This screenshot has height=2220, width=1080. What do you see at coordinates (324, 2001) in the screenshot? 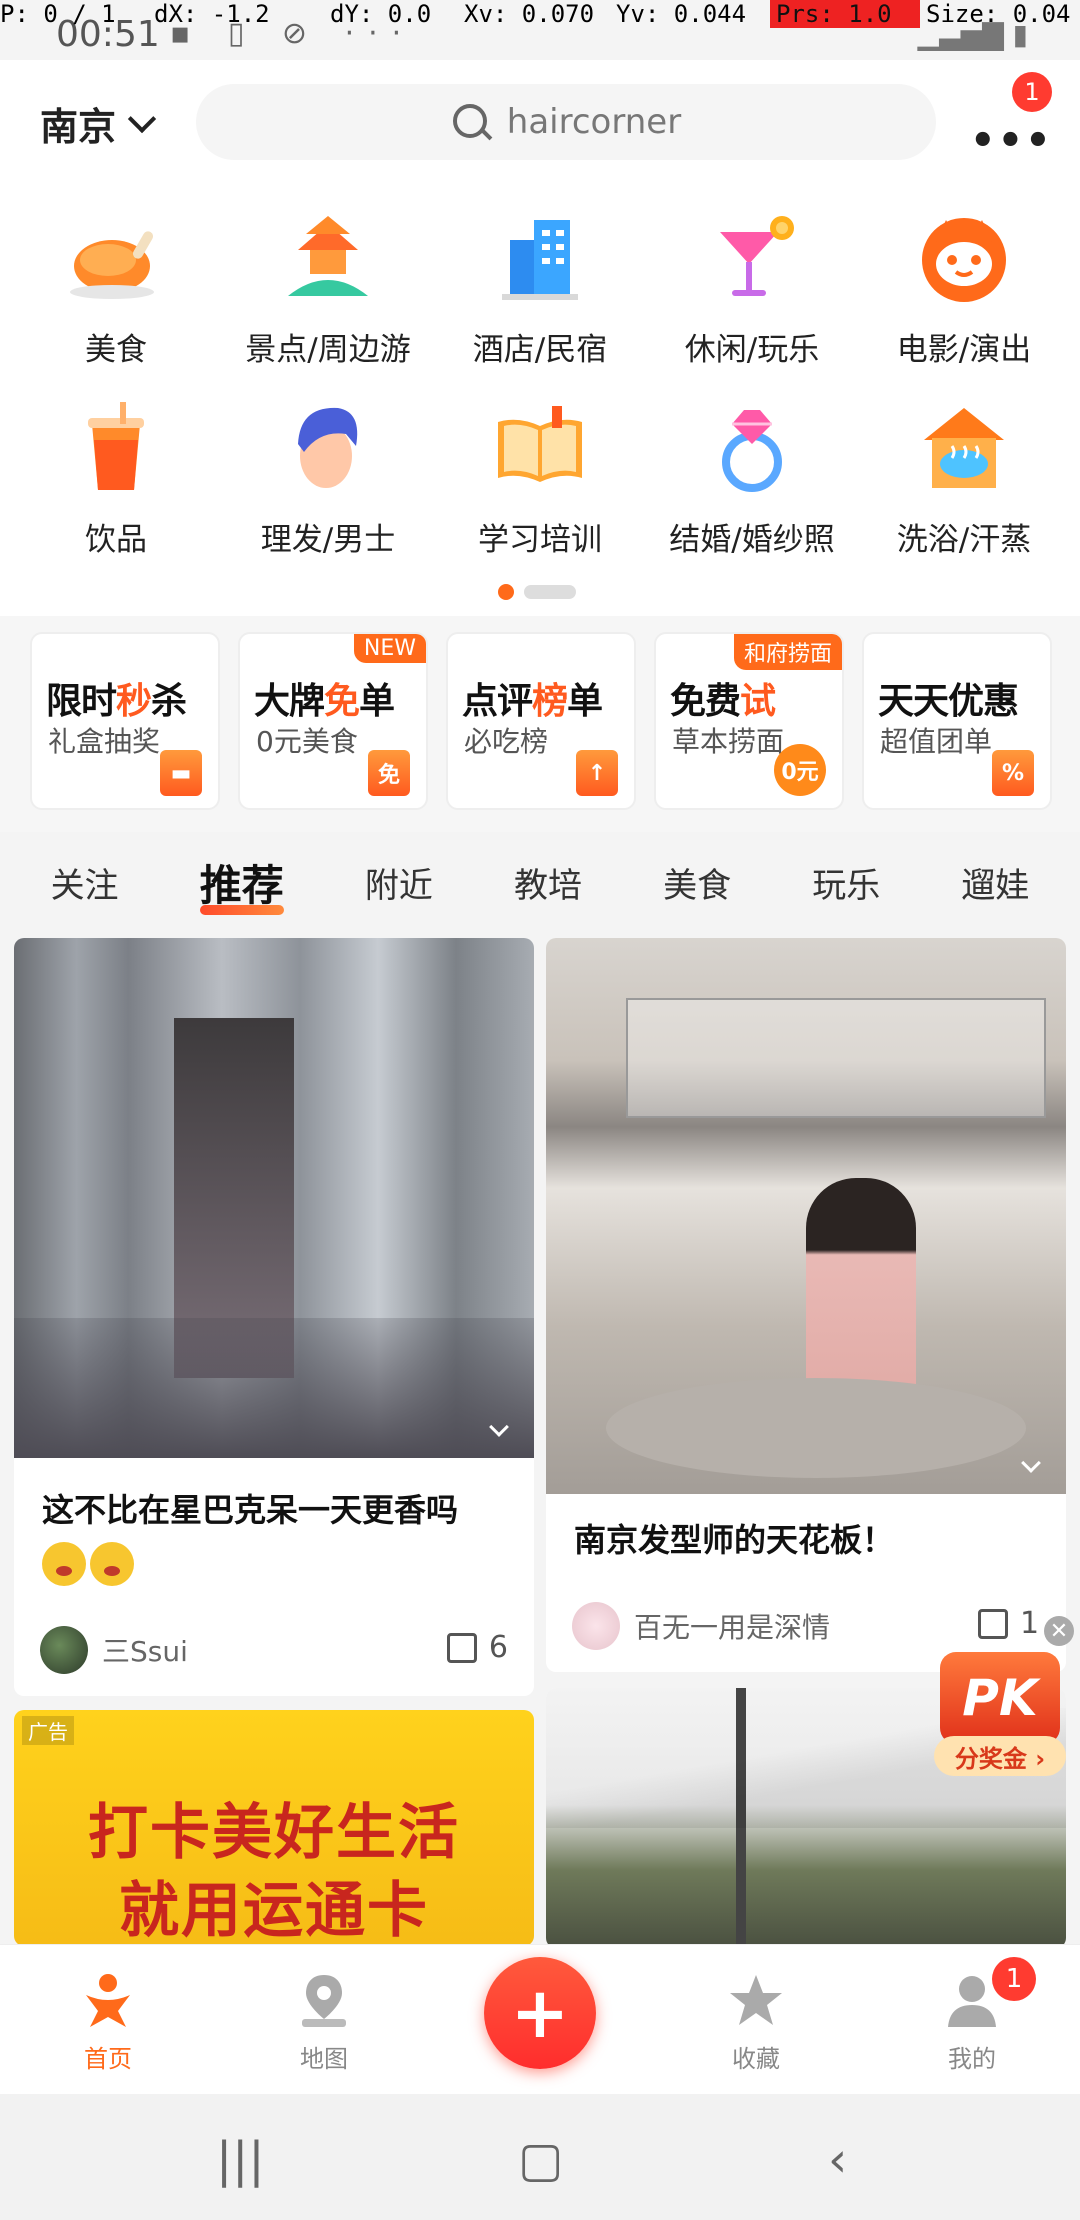
I see `map-pin-icon` at bounding box center [324, 2001].